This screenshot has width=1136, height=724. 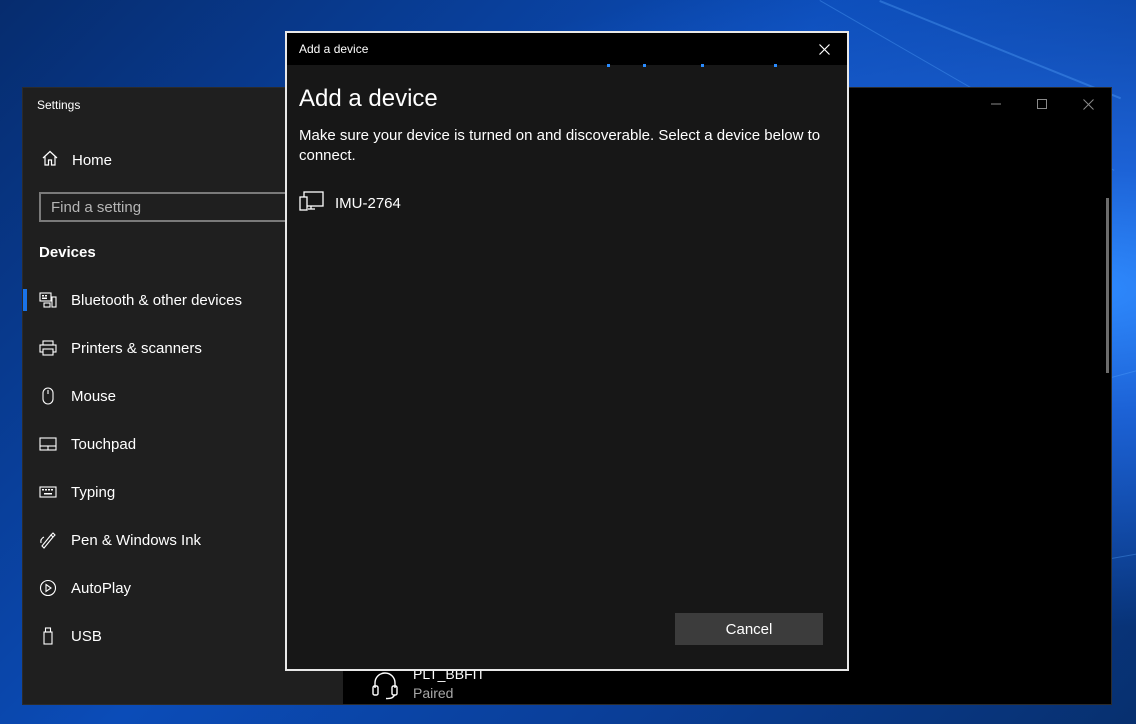 I want to click on settings-window-title: Settings, so click(x=59, y=105).